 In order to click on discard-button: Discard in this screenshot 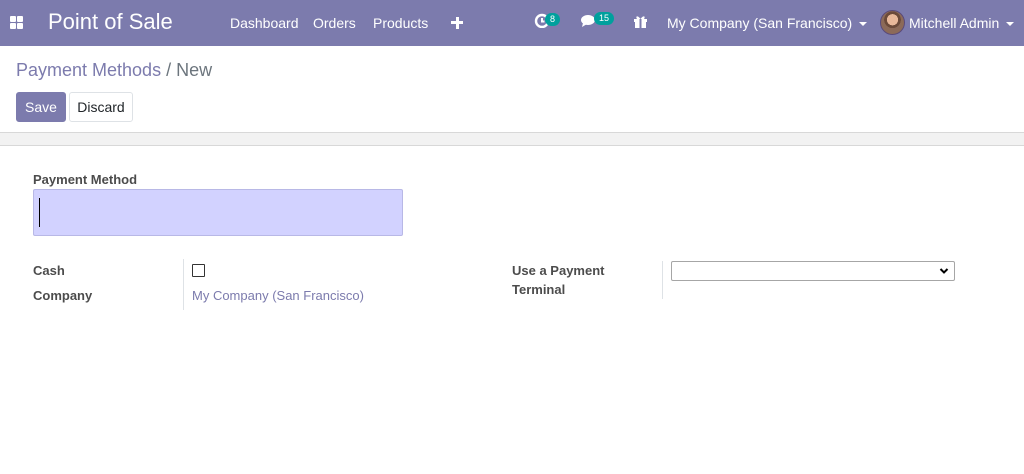, I will do `click(101, 107)`.